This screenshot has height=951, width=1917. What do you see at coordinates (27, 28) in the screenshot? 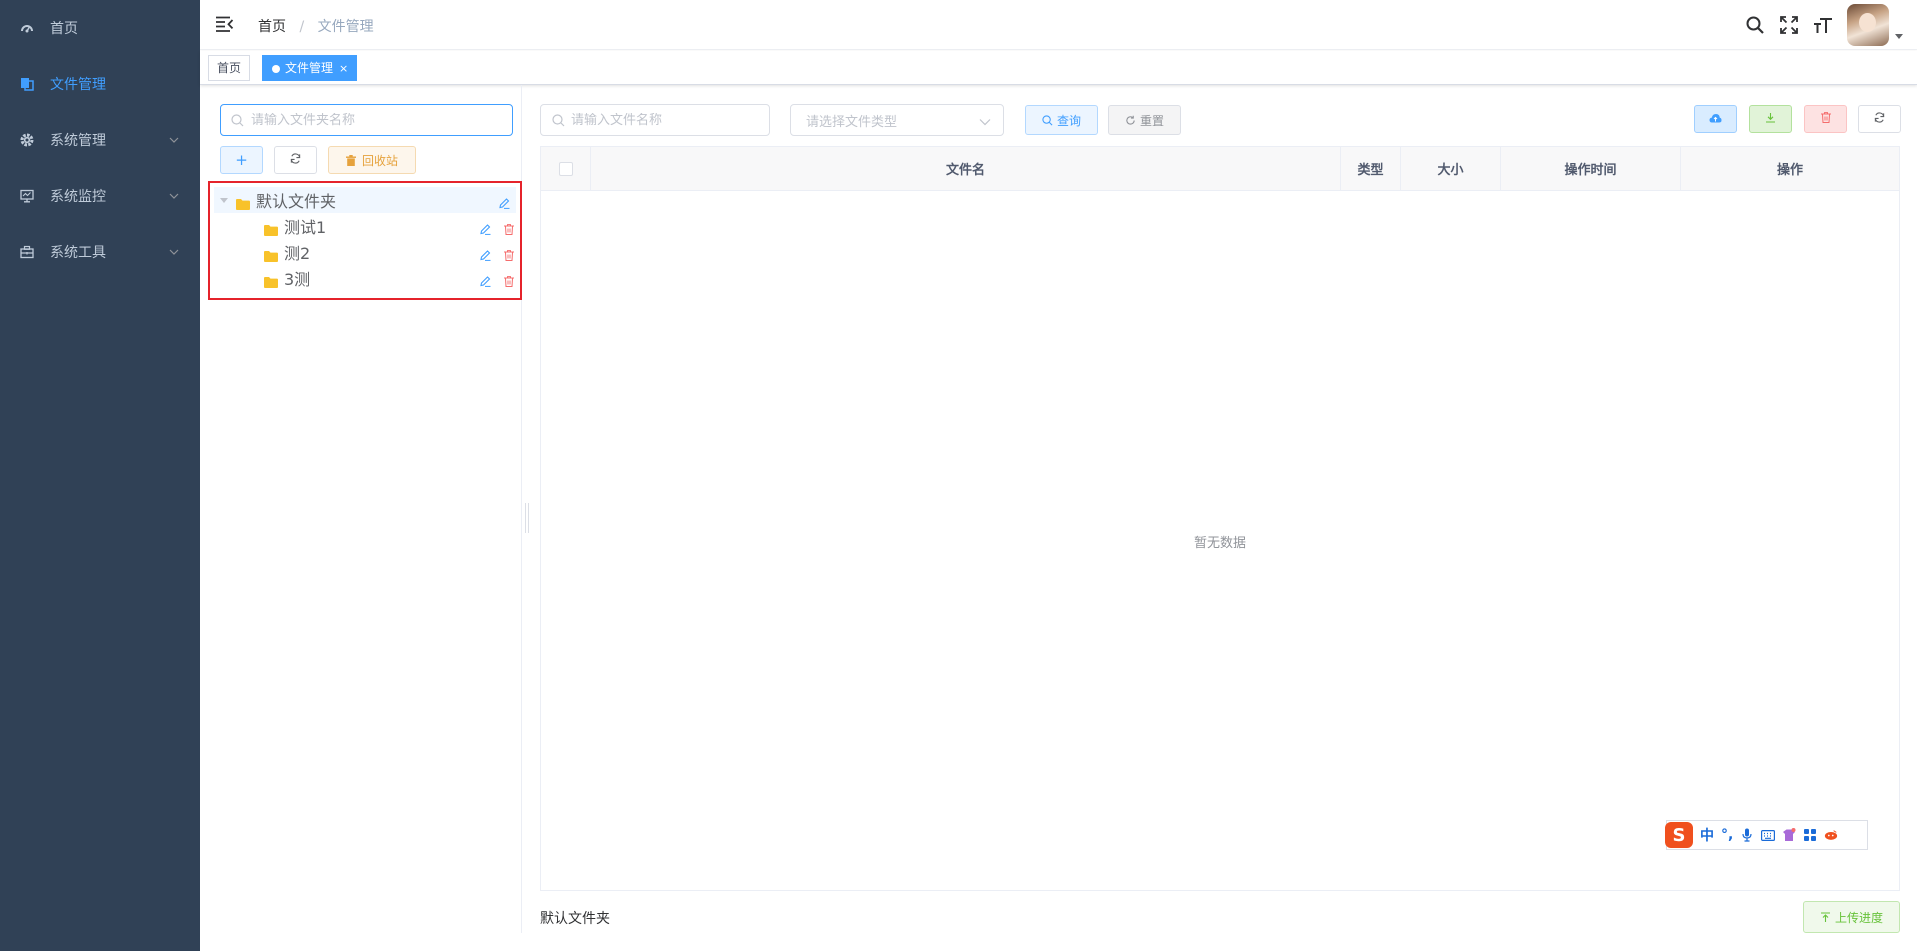
I see `dashboard-icon` at bounding box center [27, 28].